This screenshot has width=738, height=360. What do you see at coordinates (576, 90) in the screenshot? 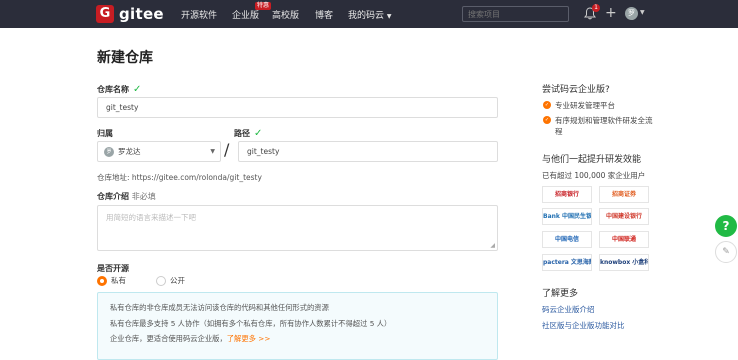
I see `sidebar-try-title: 尝试码云企业版?` at bounding box center [576, 90].